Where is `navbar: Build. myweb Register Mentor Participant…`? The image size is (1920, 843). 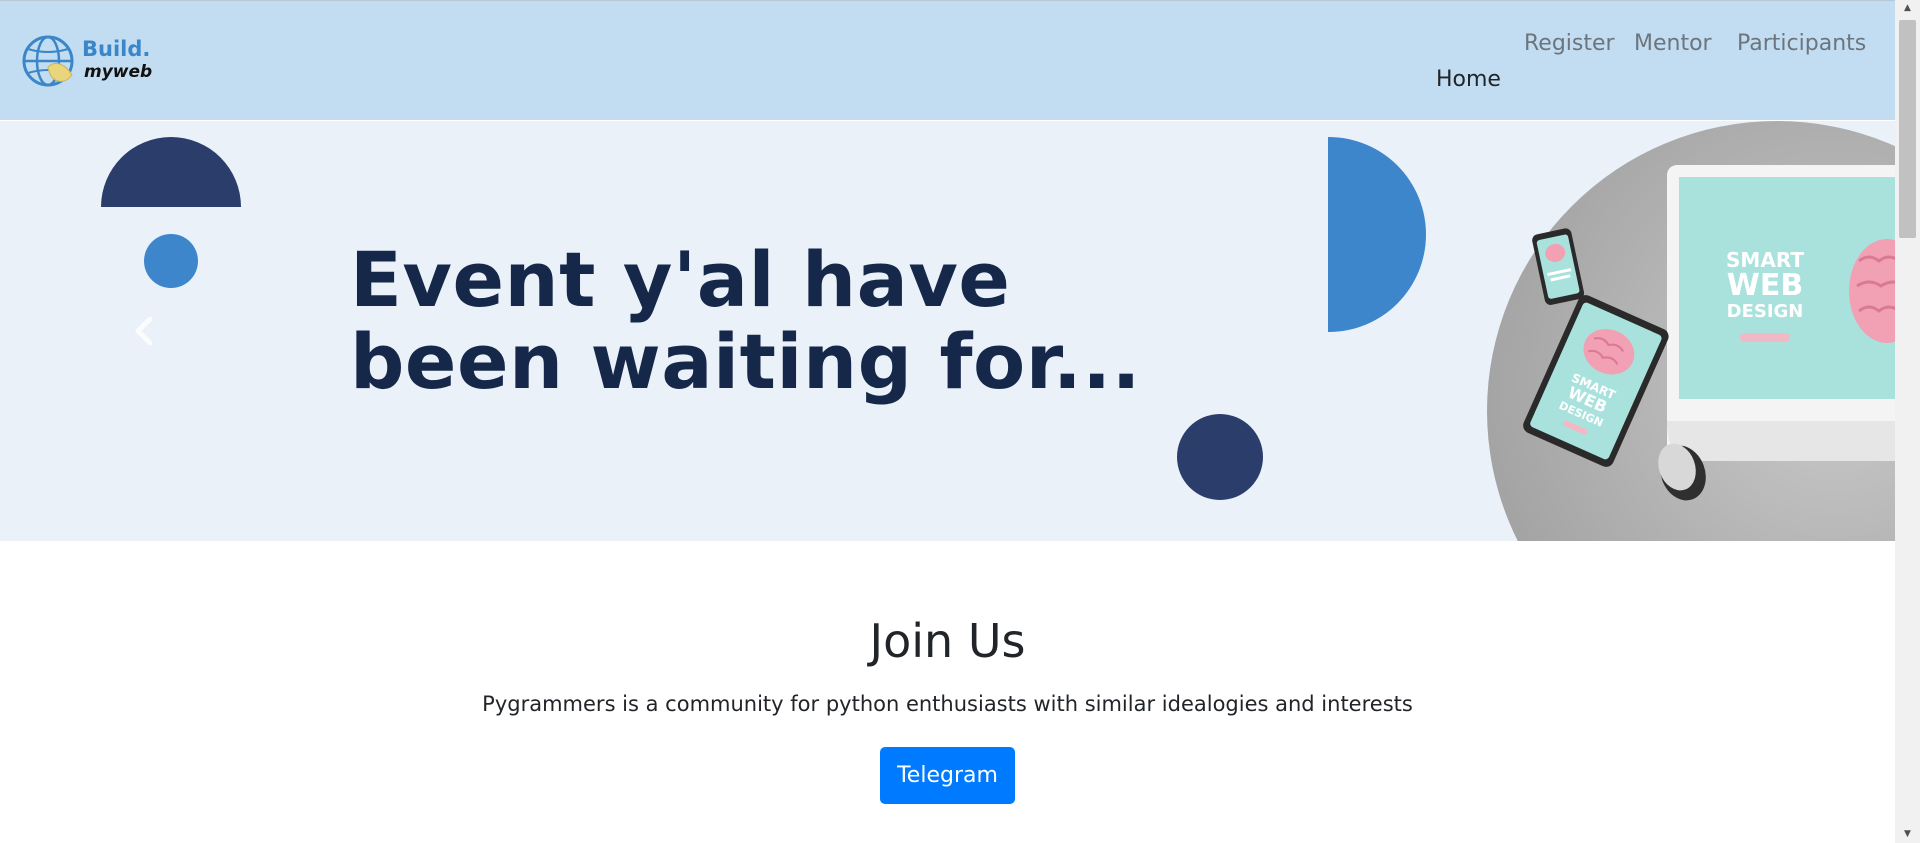
navbar: Build. myweb Register Mentor Participant… is located at coordinates (947, 60).